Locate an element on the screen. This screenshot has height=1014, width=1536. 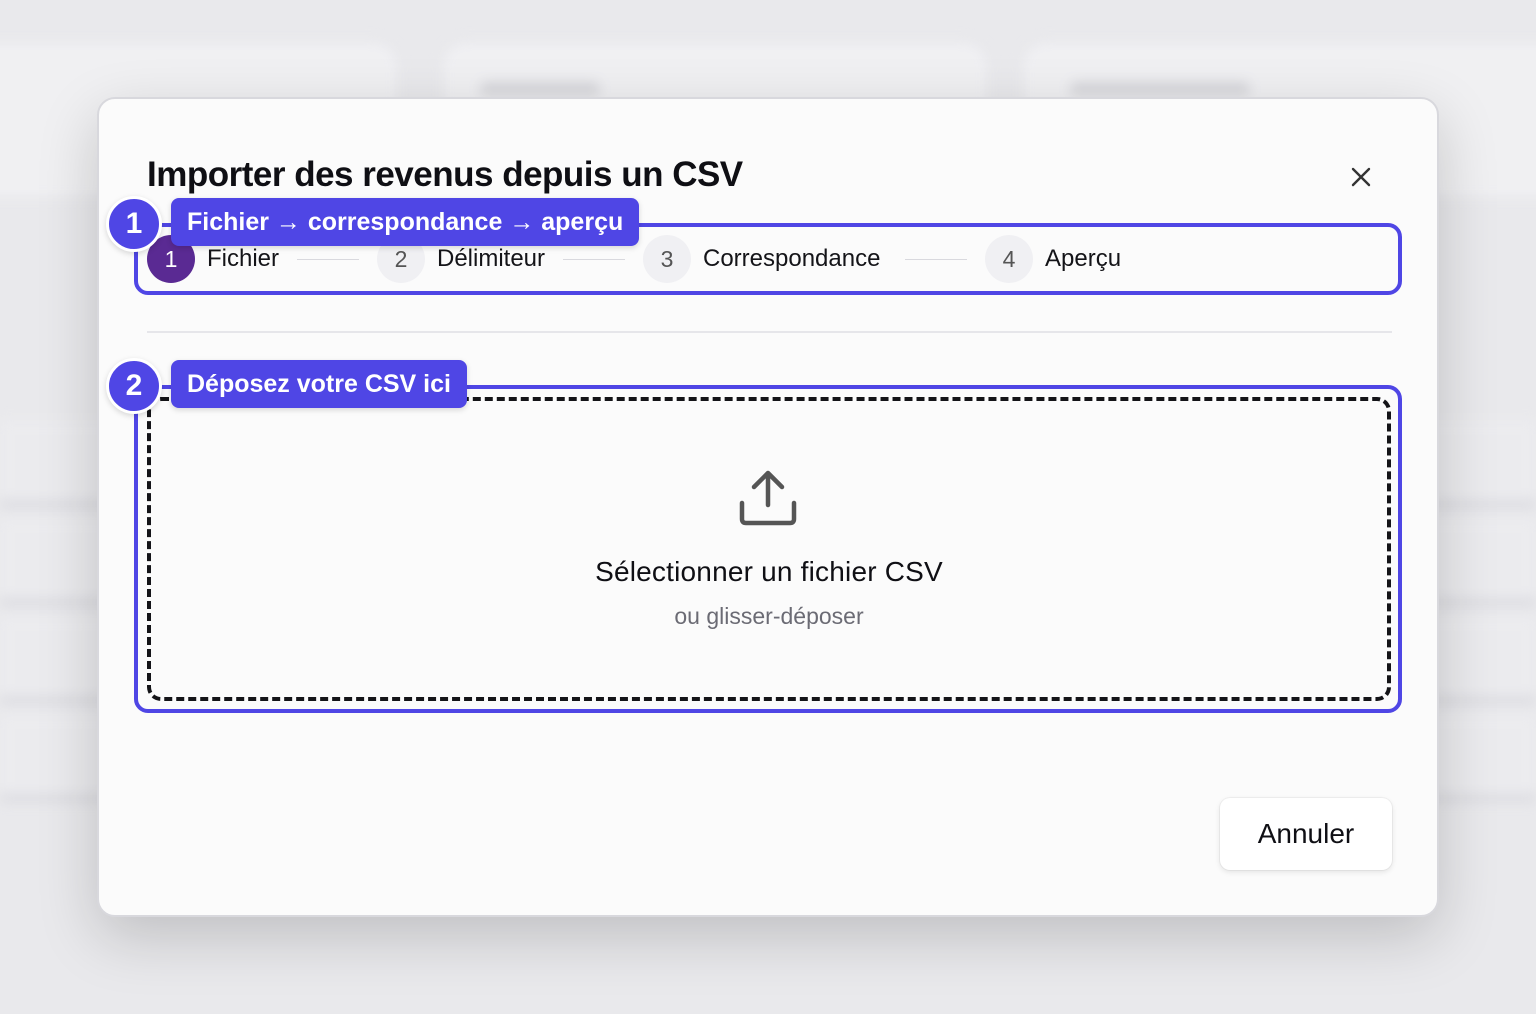
close-button is located at coordinates (1361, 177).